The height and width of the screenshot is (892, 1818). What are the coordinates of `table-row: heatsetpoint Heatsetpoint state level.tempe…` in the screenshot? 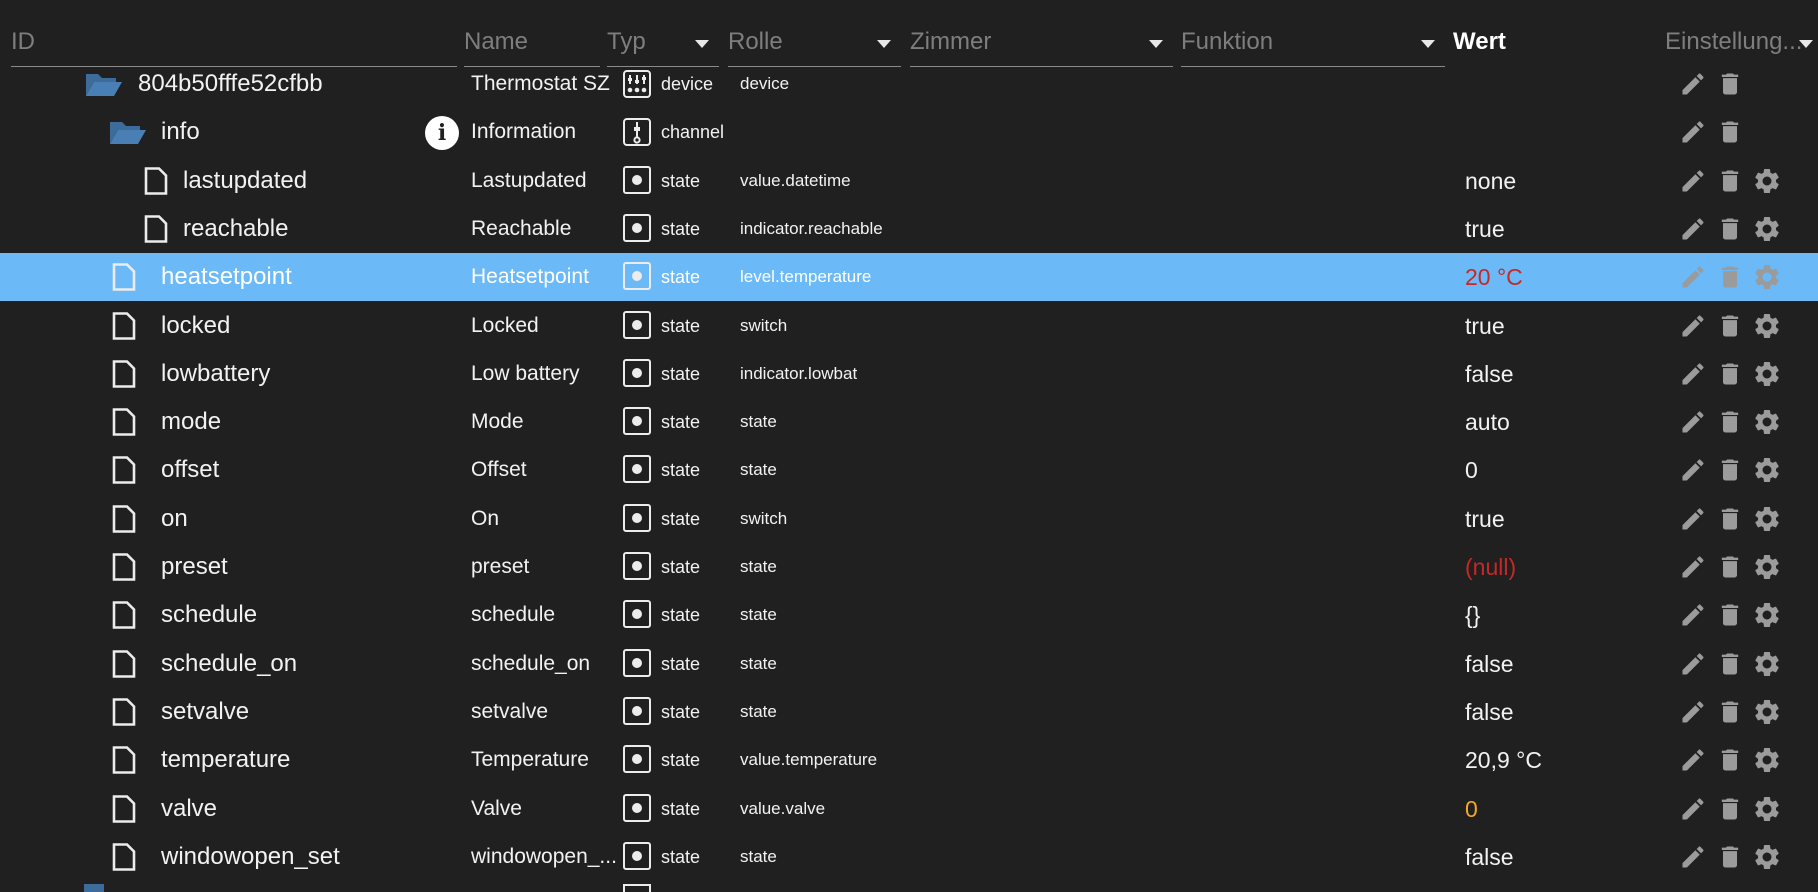 It's located at (909, 277).